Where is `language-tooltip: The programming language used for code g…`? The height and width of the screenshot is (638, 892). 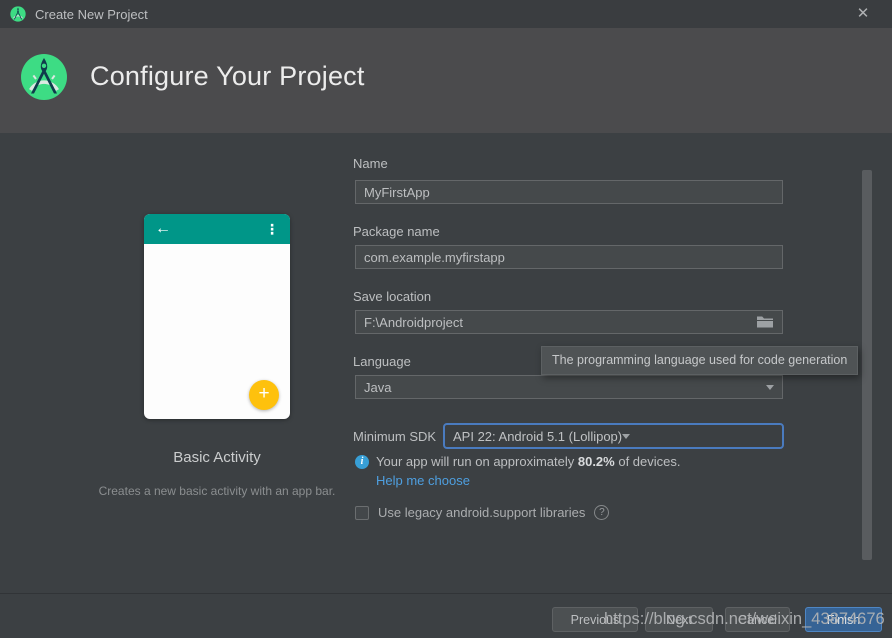 language-tooltip: The programming language used for code g… is located at coordinates (700, 360).